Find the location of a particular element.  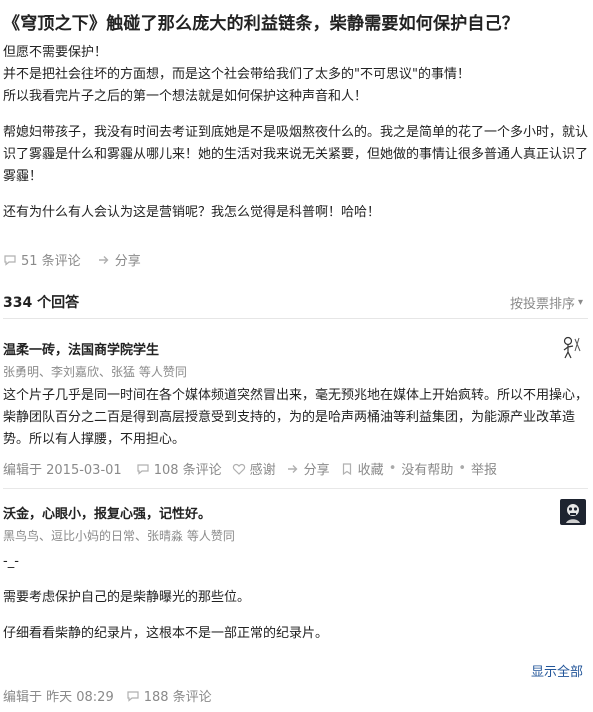

thanks-label: 感谢 is located at coordinates (262, 470).